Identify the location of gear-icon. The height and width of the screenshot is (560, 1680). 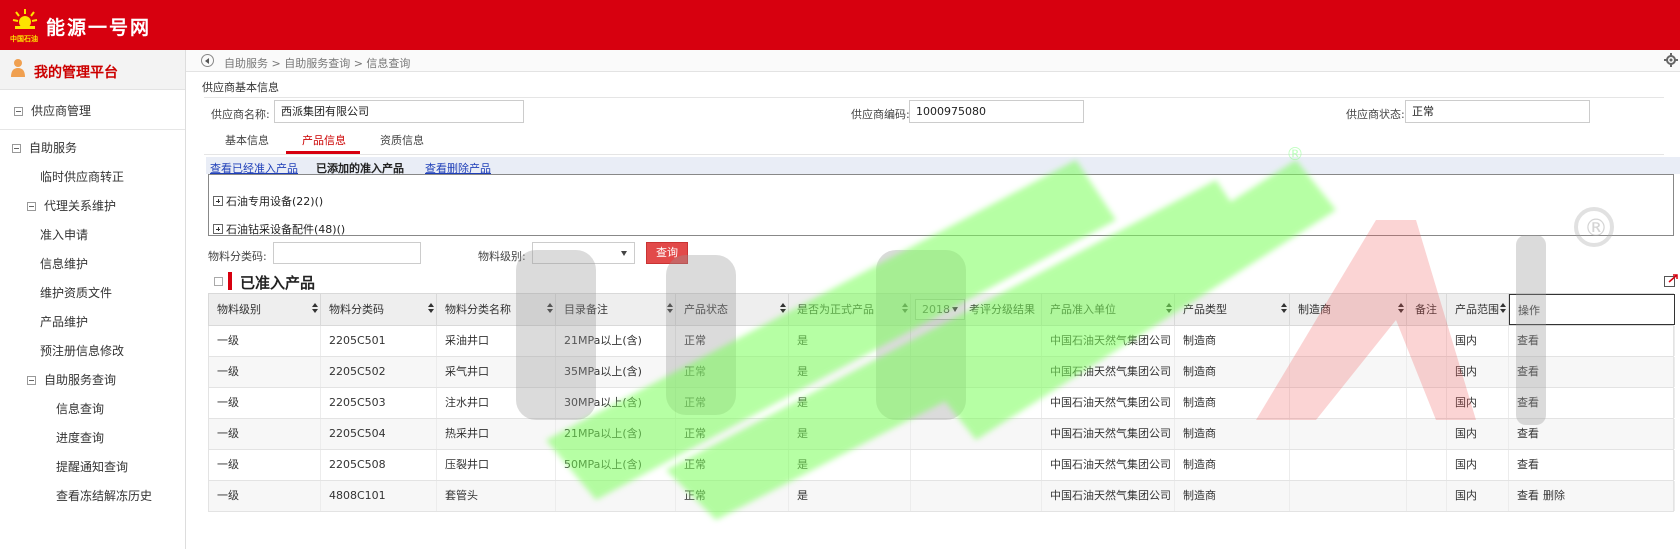
(1671, 60).